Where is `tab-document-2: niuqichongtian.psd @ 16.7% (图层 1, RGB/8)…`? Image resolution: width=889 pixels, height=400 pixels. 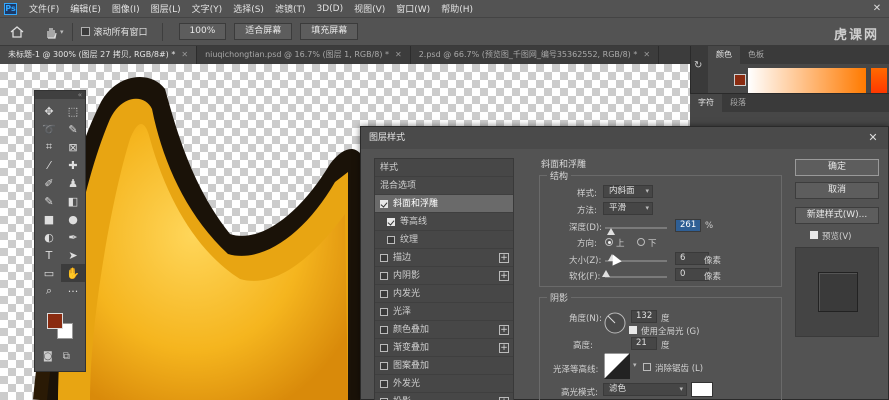 tab-document-2: niuqichongtian.psd @ 16.7% (图层 1, RGB/8)… is located at coordinates (304, 55).